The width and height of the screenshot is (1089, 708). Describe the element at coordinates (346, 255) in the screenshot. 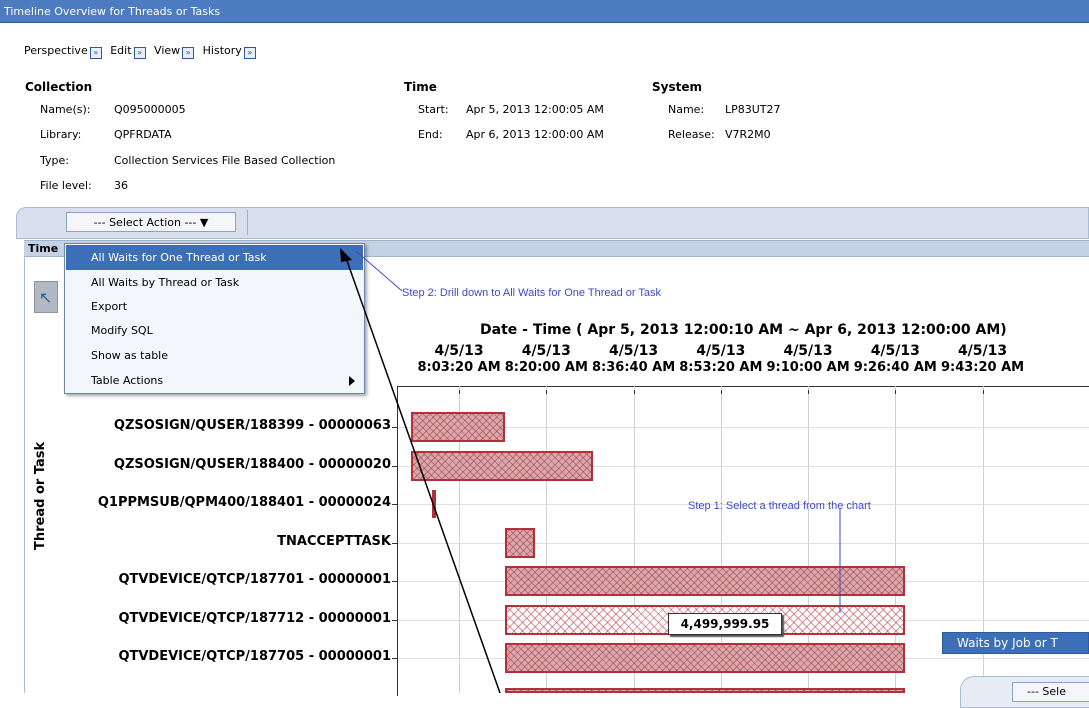

I see `drilldown-arrow-head` at that location.